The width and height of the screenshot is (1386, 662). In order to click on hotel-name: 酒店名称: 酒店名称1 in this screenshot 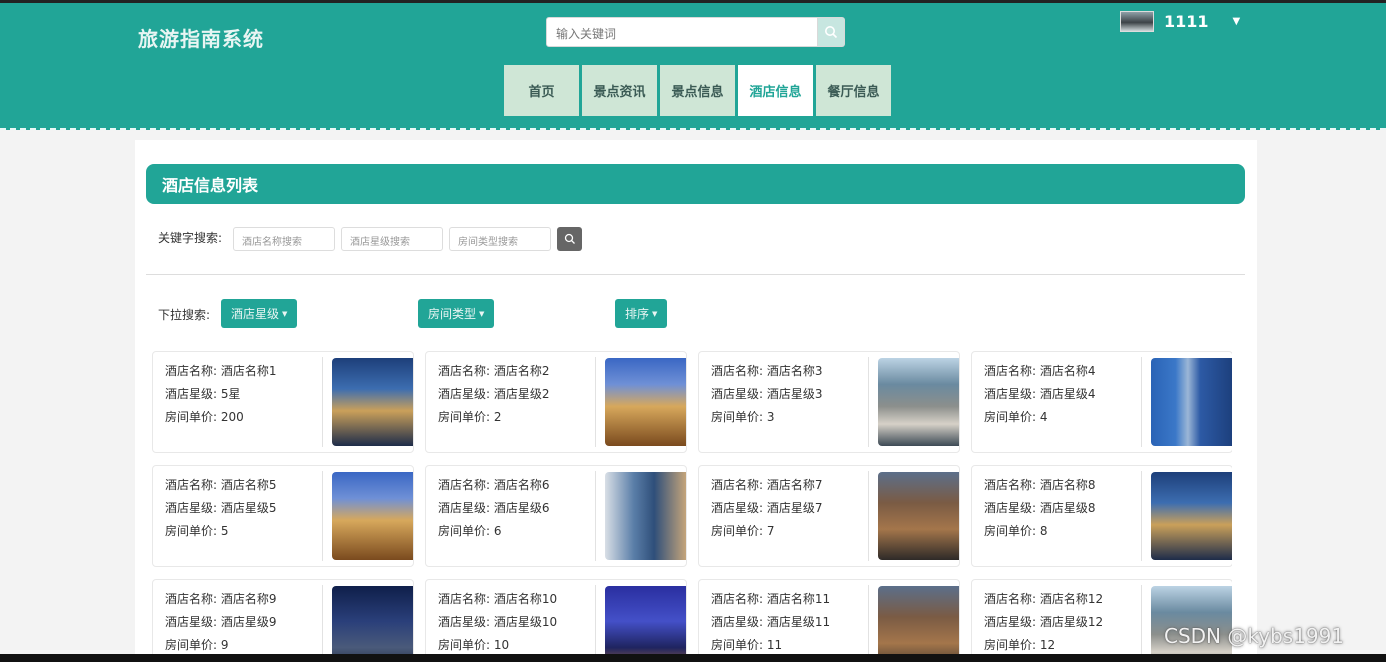, I will do `click(221, 371)`.